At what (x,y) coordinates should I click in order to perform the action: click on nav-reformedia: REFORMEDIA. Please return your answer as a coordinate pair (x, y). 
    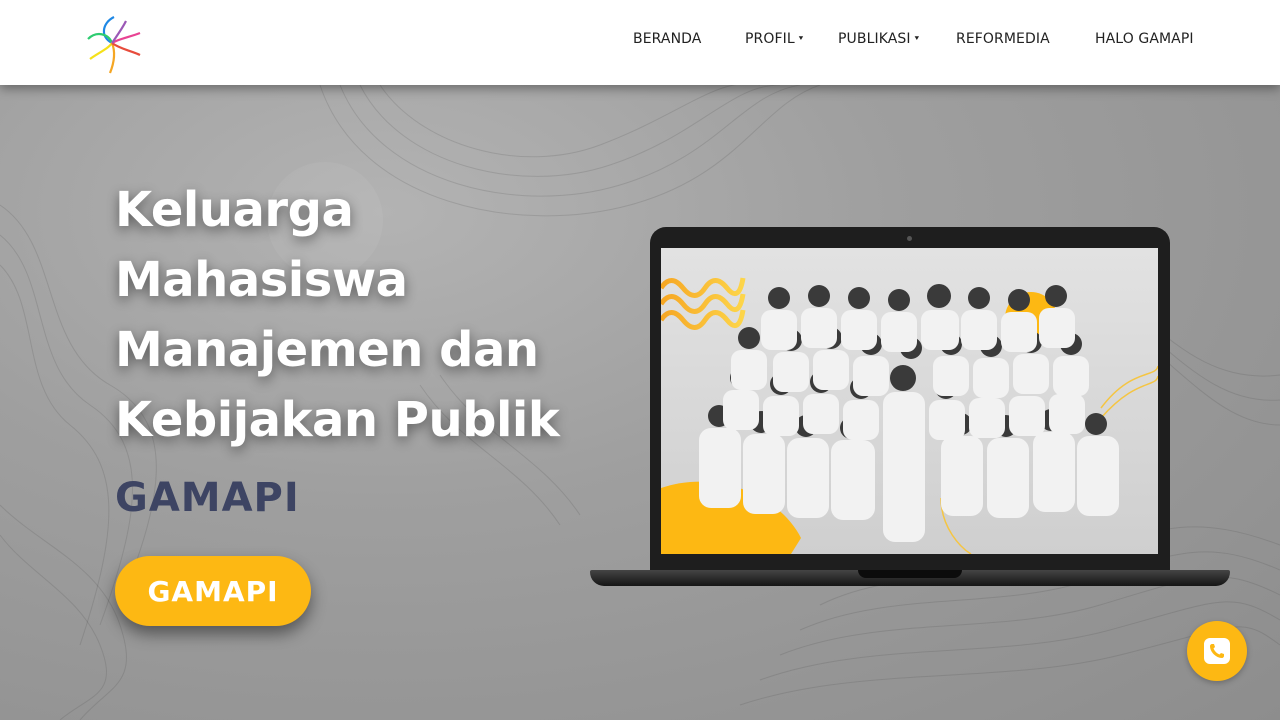
    Looking at the image, I should click on (1003, 39).